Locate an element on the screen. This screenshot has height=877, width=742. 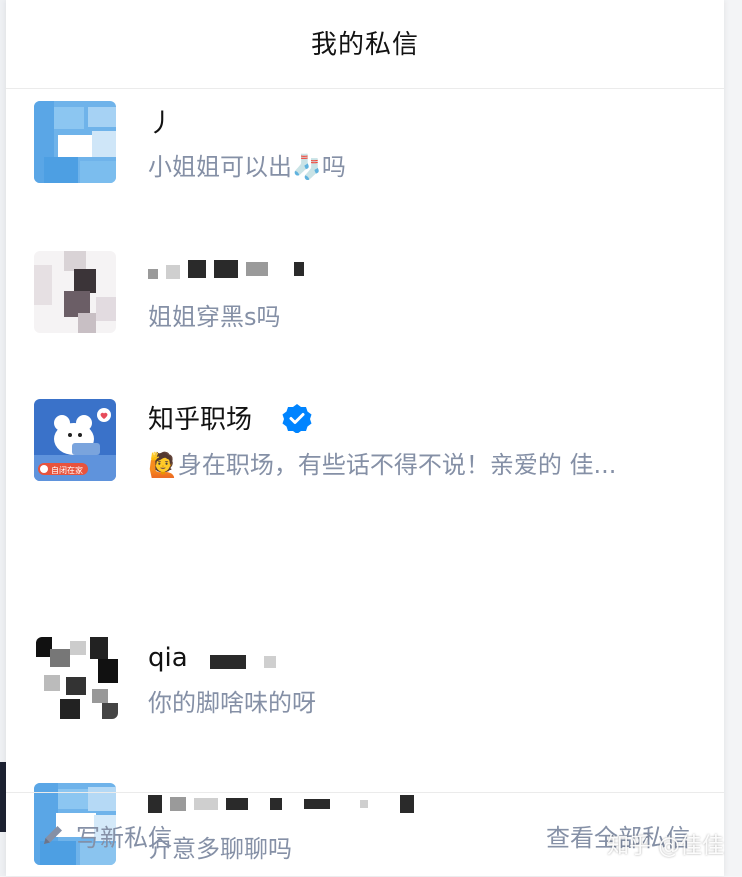
avatar-badge-text: 自闭在家 is located at coordinates (67, 470).